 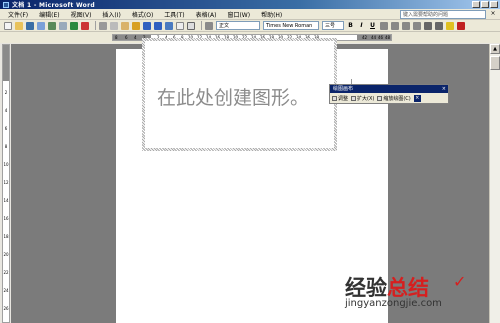 I want to click on scale-drawing-button: 缩放绘图(C), so click(x=394, y=98).